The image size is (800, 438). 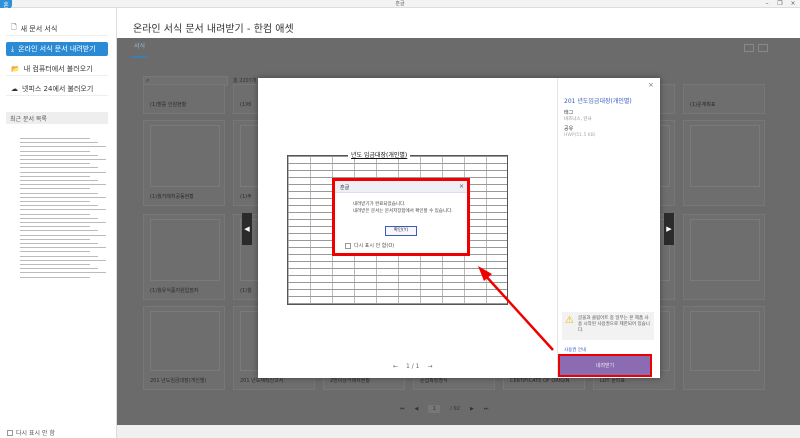 What do you see at coordinates (518, 312) in the screenshot?
I see `arrow-line` at bounding box center [518, 312].